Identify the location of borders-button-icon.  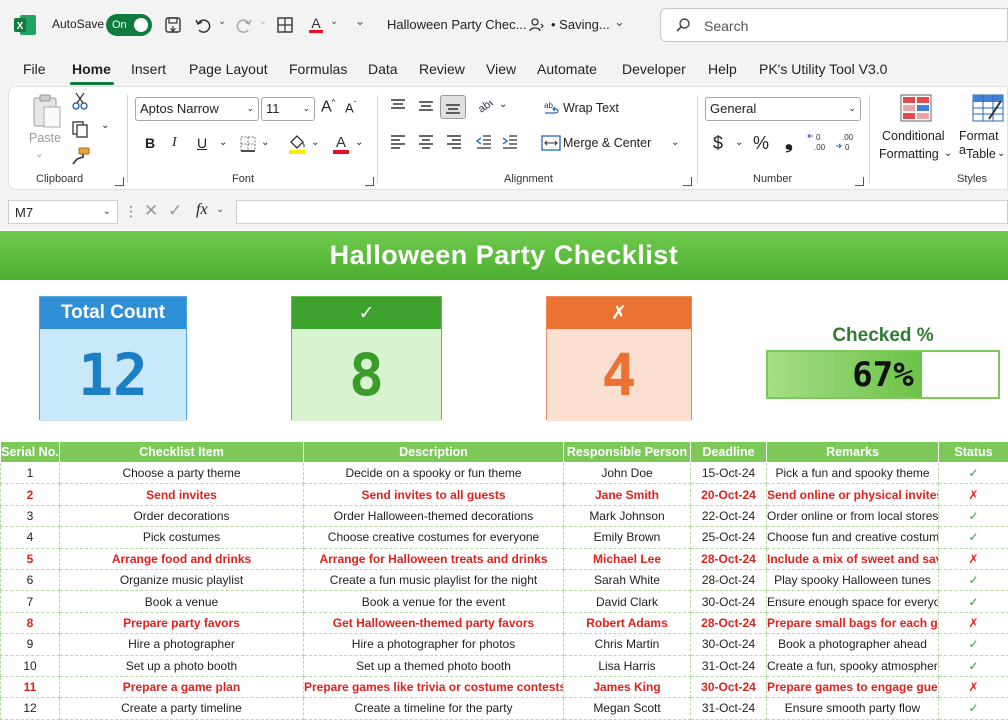
(248, 144).